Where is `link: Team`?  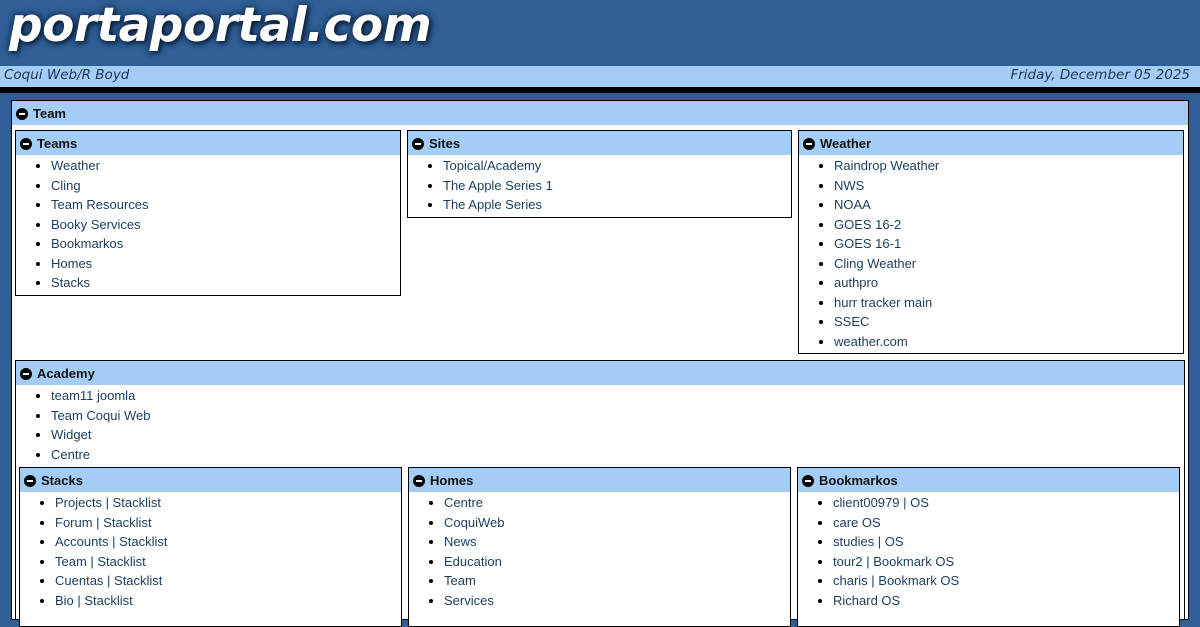 link: Team is located at coordinates (460, 580).